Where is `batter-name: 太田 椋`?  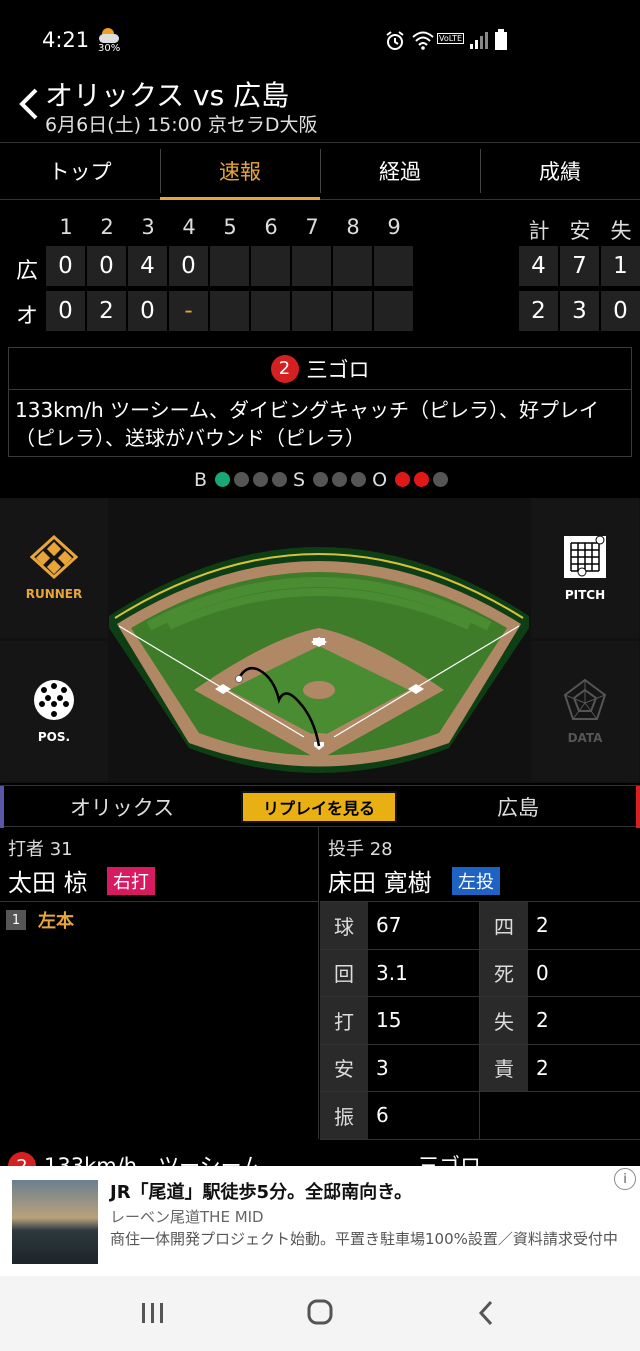
batter-name: 太田 椋 is located at coordinates (48, 880).